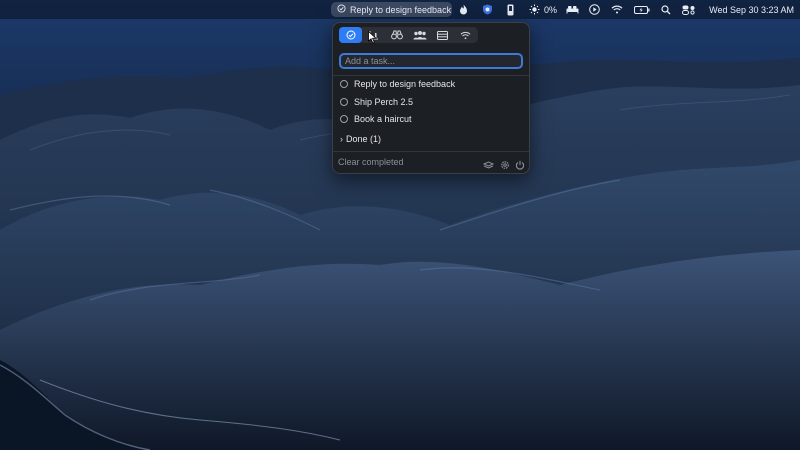 The width and height of the screenshot is (800, 450). I want to click on add-task-input, so click(431, 61).